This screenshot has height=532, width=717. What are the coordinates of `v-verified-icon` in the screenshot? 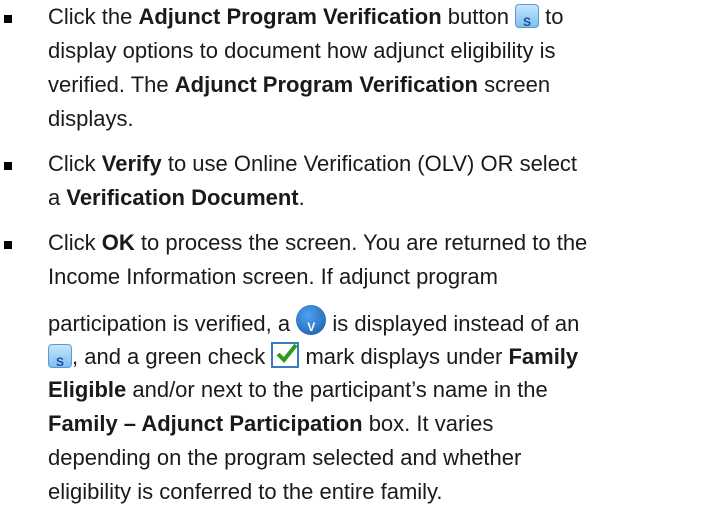 It's located at (311, 323).